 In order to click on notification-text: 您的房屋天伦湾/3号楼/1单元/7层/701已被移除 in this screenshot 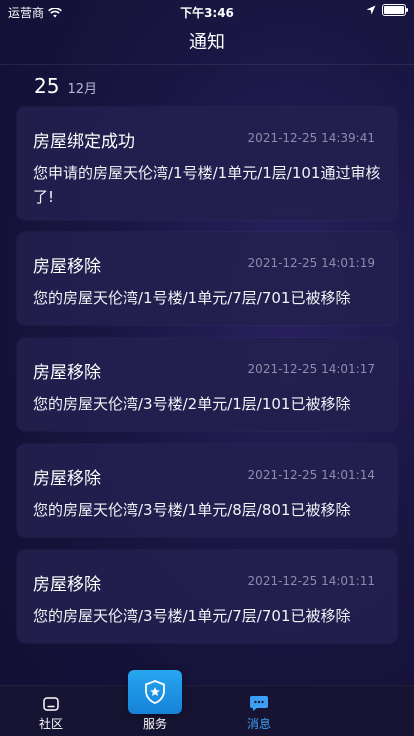, I will do `click(192, 616)`.